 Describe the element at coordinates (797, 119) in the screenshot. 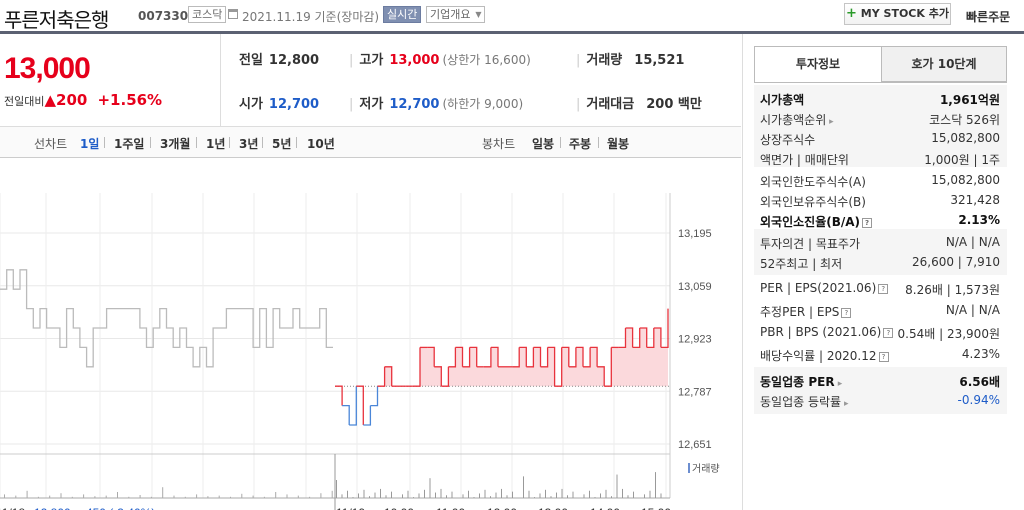

I see `info-row-label: 시가총액순위 ▸` at that location.